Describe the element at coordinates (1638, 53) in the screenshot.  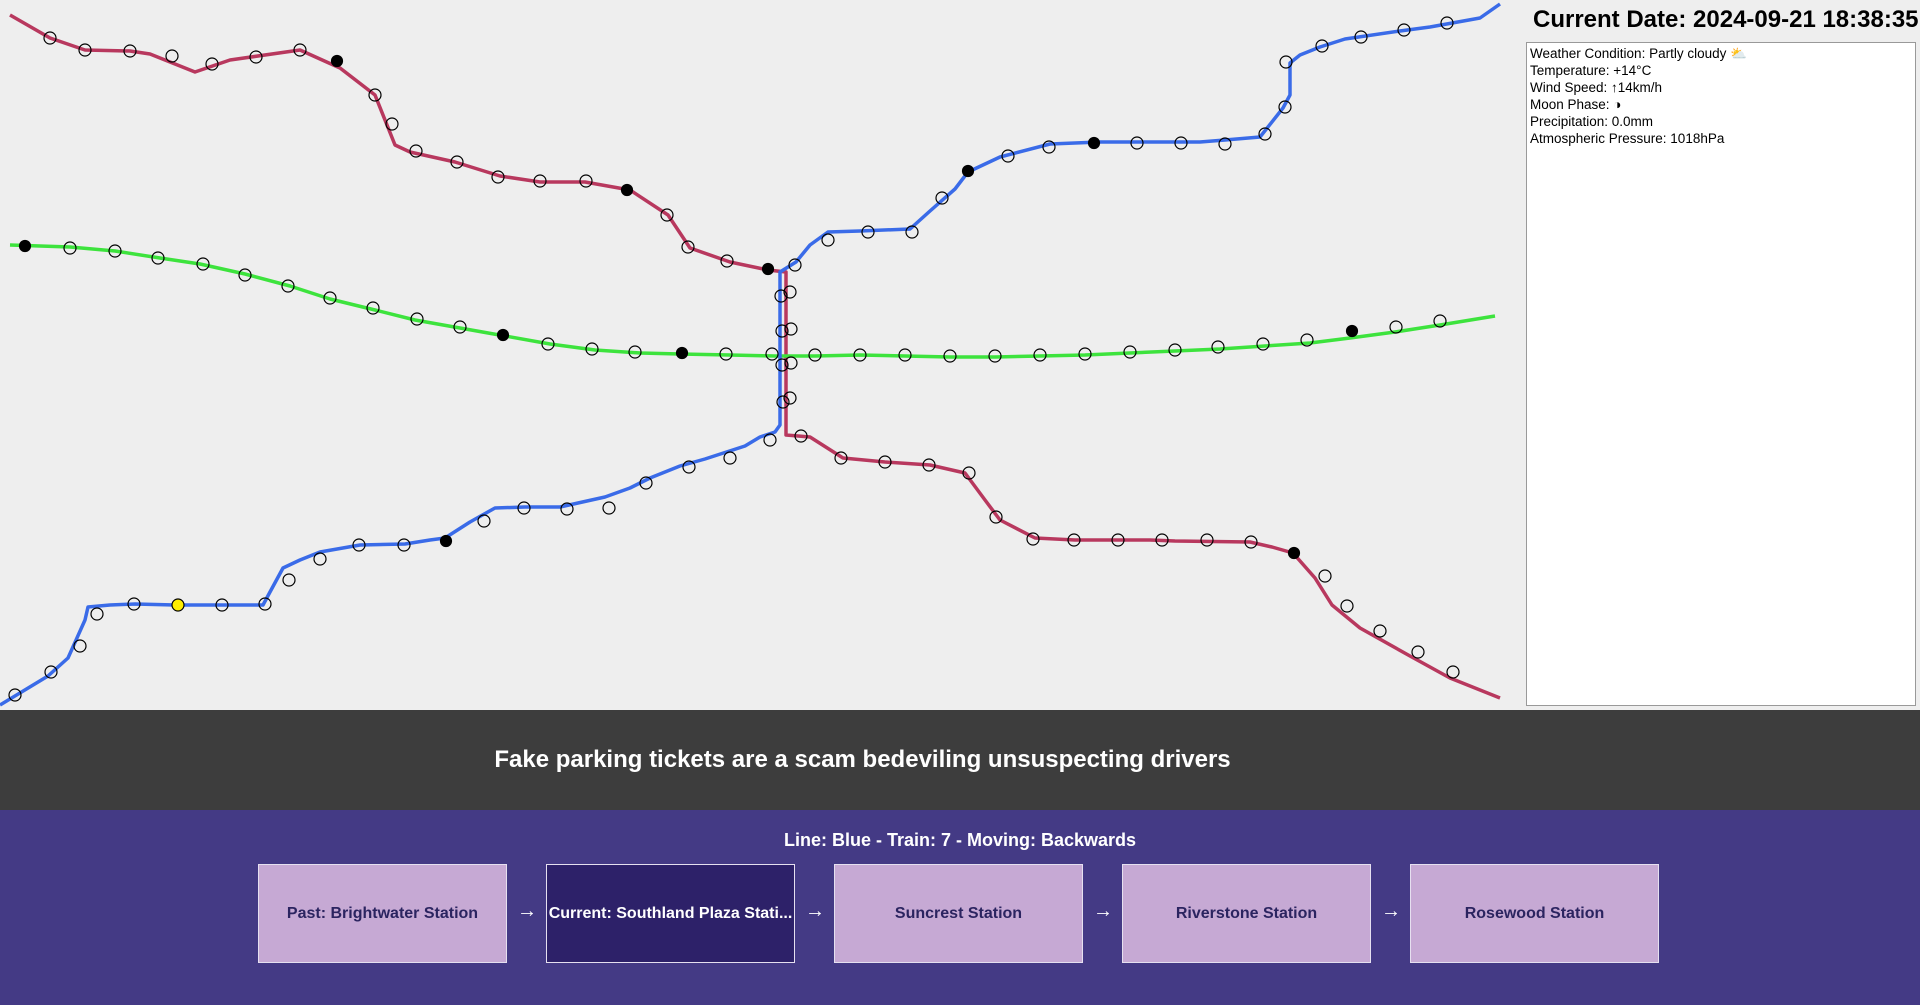
I see `weather-condition: Weather Condition: Partly cloudy ⛅` at that location.